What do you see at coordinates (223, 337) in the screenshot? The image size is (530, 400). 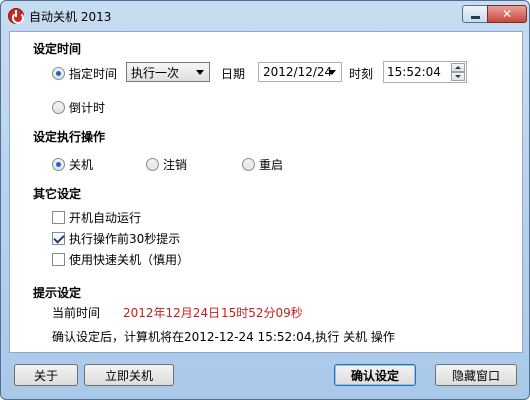 I see `confirm-message: 确认设定后，计算机将在2012-12-24 15:52:04,执行 关机 操作` at bounding box center [223, 337].